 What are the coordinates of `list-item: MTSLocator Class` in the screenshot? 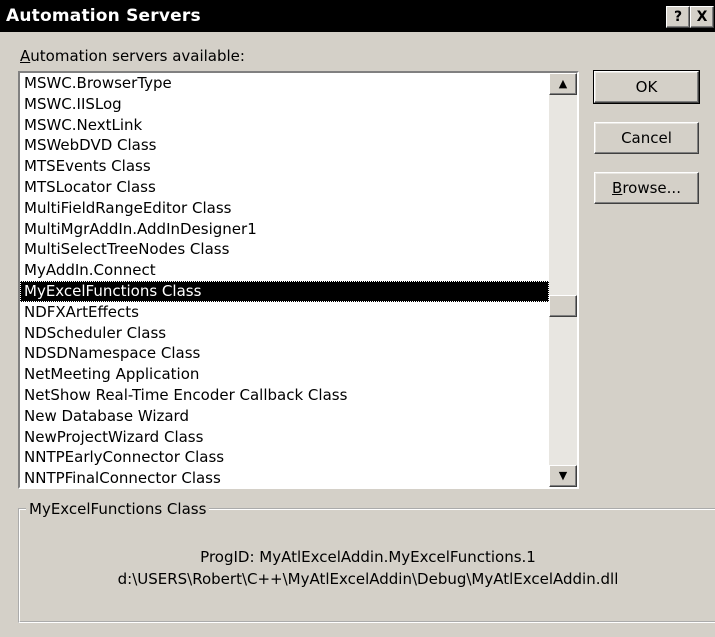 It's located at (284, 187).